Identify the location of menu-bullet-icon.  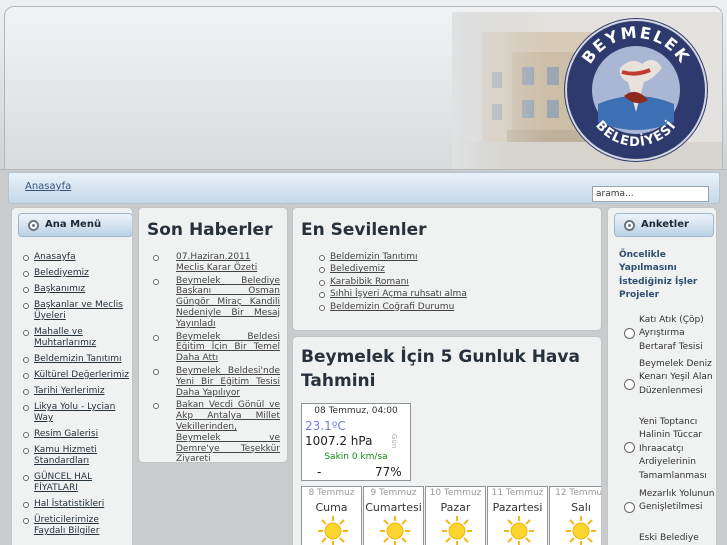
(33, 225).